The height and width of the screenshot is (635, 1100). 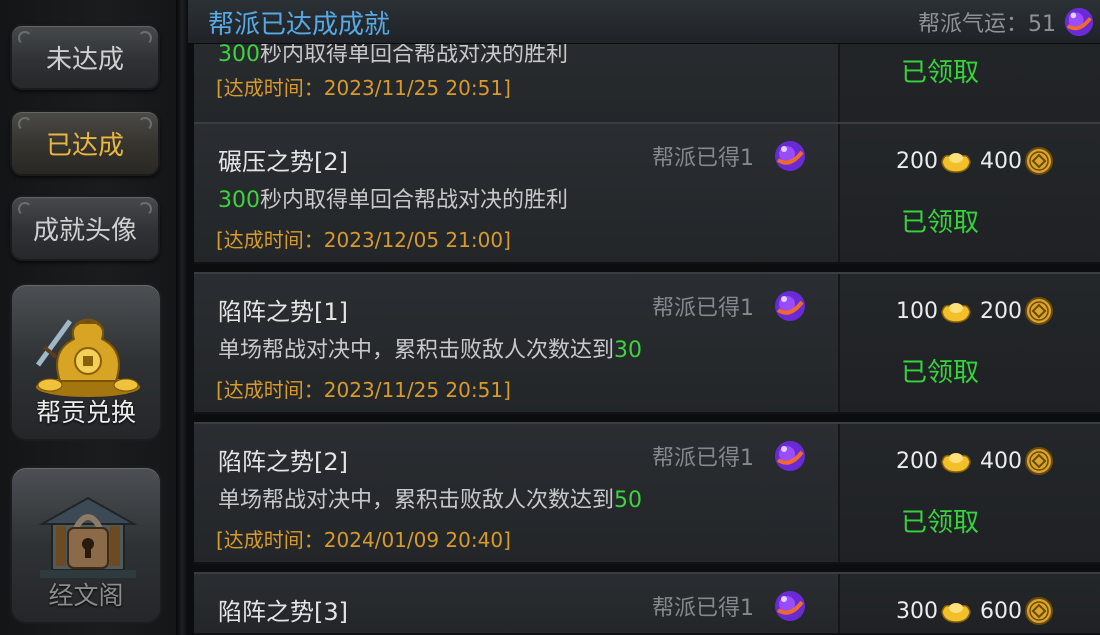 I want to click on scripture-pavilion-tile: 经文阁, so click(x=86, y=545).